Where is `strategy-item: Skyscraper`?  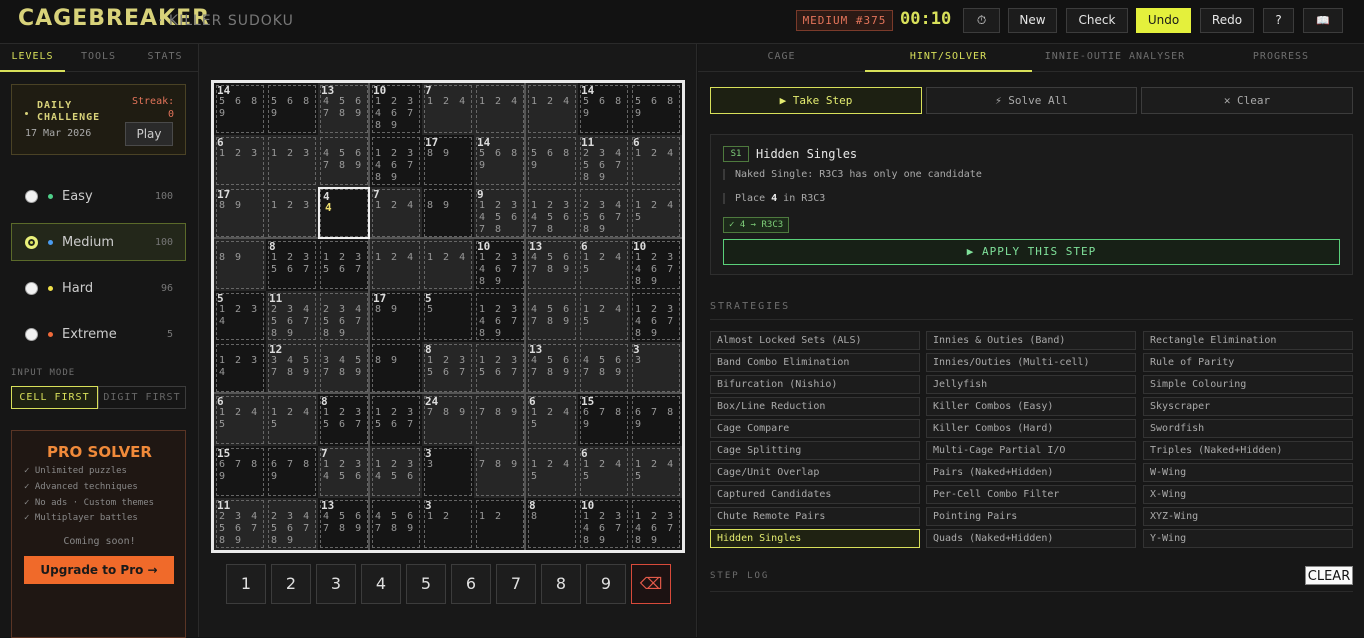 strategy-item: Skyscraper is located at coordinates (1248, 406).